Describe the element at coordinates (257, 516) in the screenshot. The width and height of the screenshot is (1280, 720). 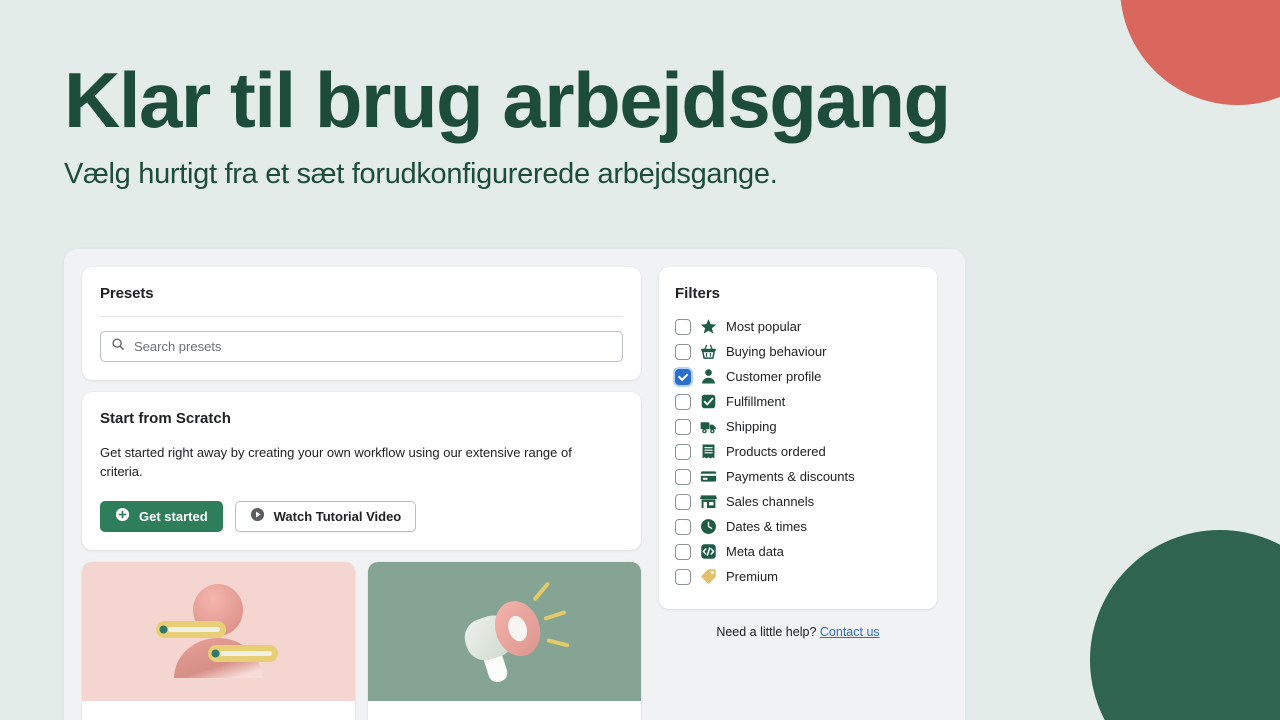
I see `play-circle-icon` at that location.